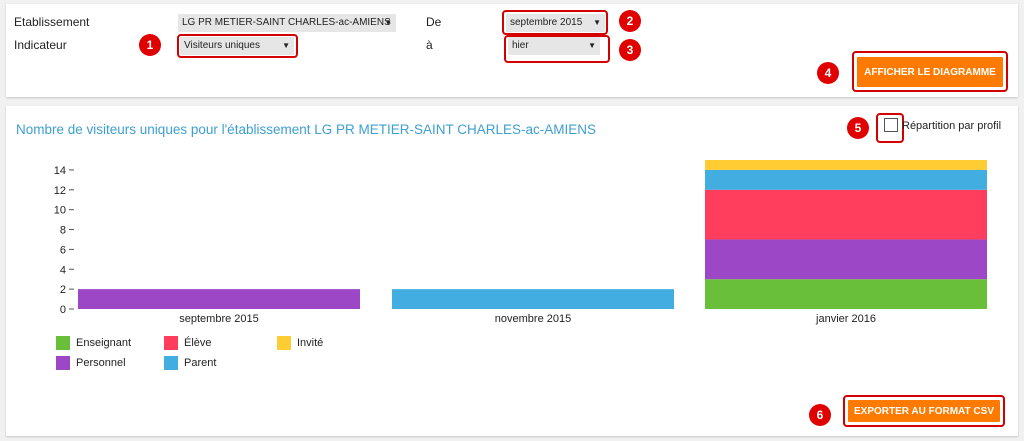 This screenshot has height=441, width=1024. What do you see at coordinates (845, 319) in the screenshot?
I see `x-tick-label: janvier 2016` at bounding box center [845, 319].